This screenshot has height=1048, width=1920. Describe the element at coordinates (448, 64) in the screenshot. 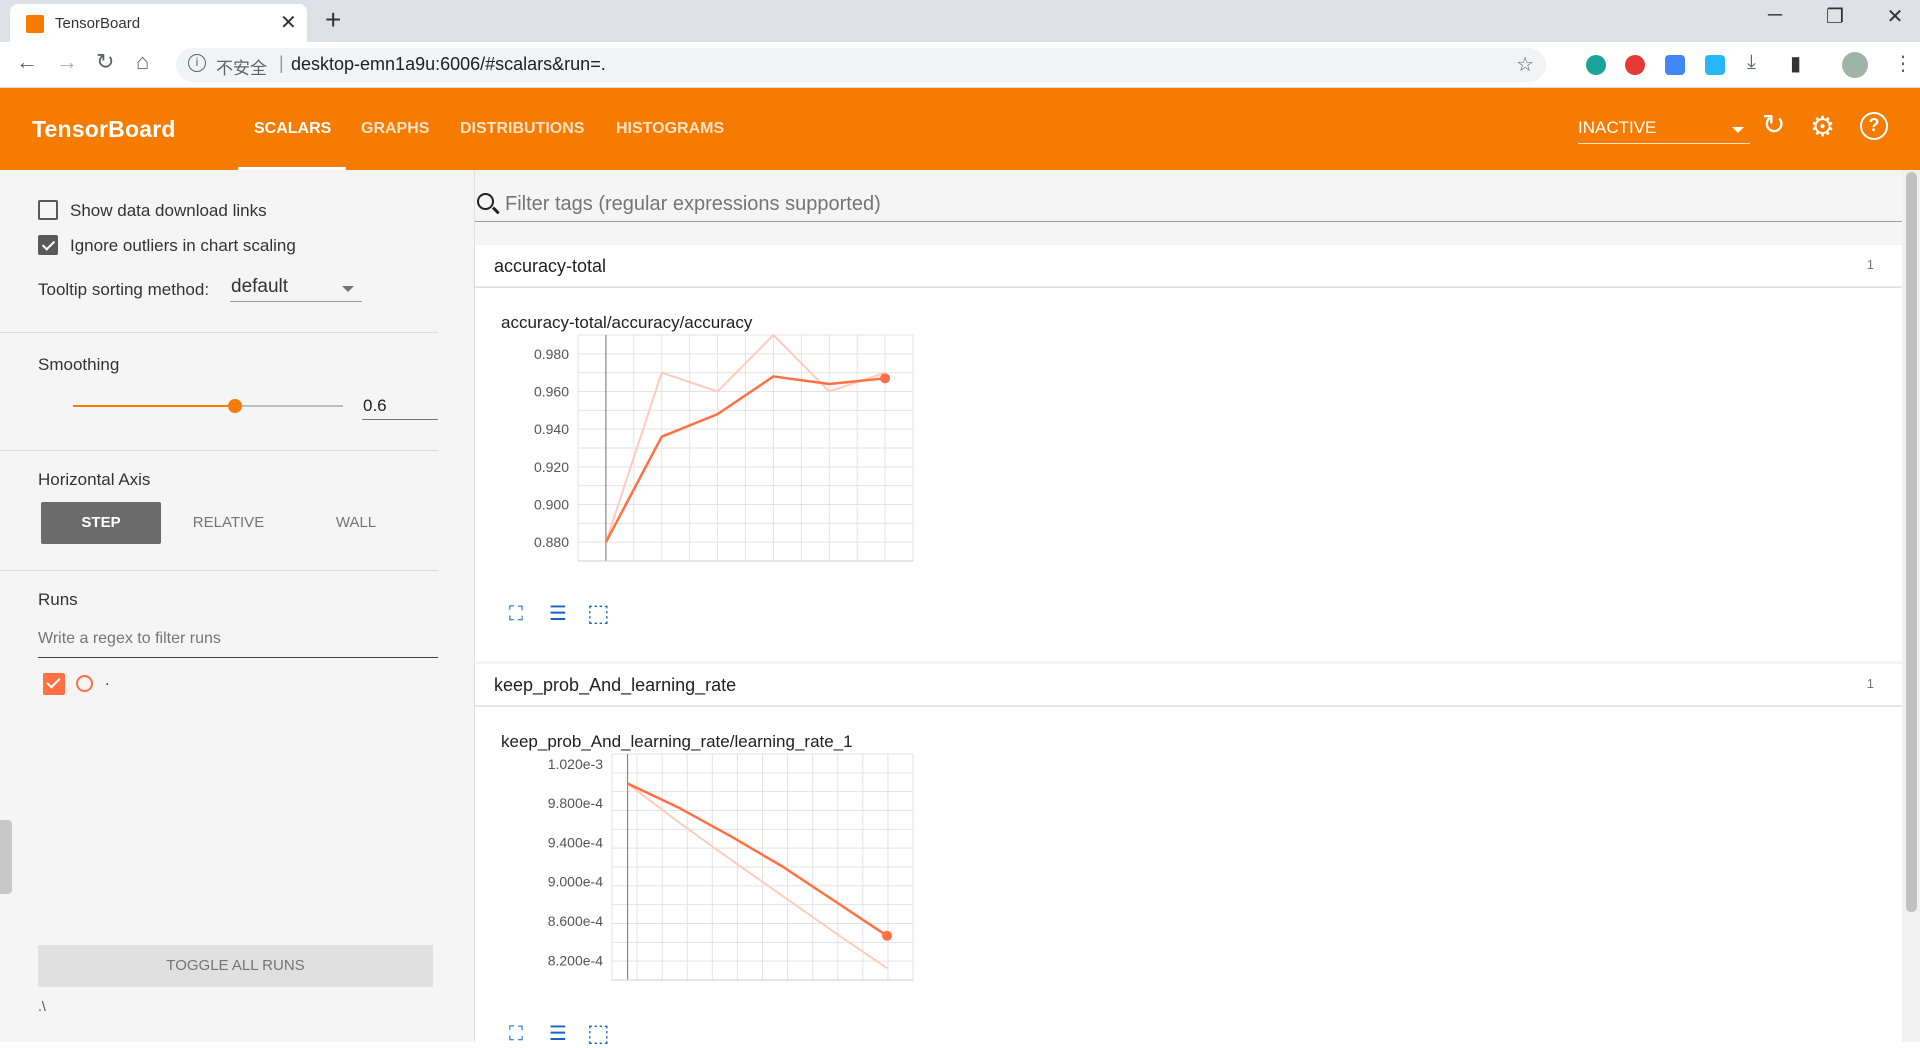

I see `url-text: desktop-emn1a9u:6006/#scalars&run=.` at that location.